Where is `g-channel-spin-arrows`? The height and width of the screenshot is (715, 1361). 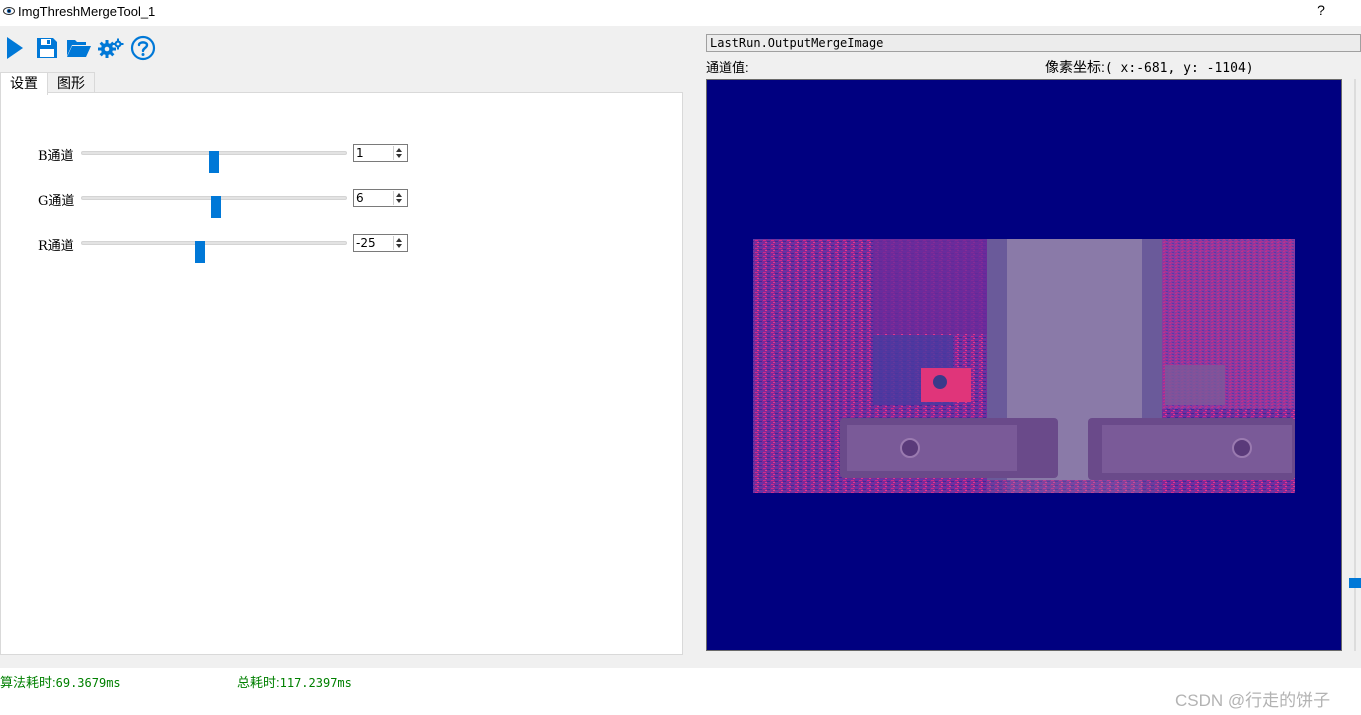 g-channel-spin-arrows is located at coordinates (399, 198).